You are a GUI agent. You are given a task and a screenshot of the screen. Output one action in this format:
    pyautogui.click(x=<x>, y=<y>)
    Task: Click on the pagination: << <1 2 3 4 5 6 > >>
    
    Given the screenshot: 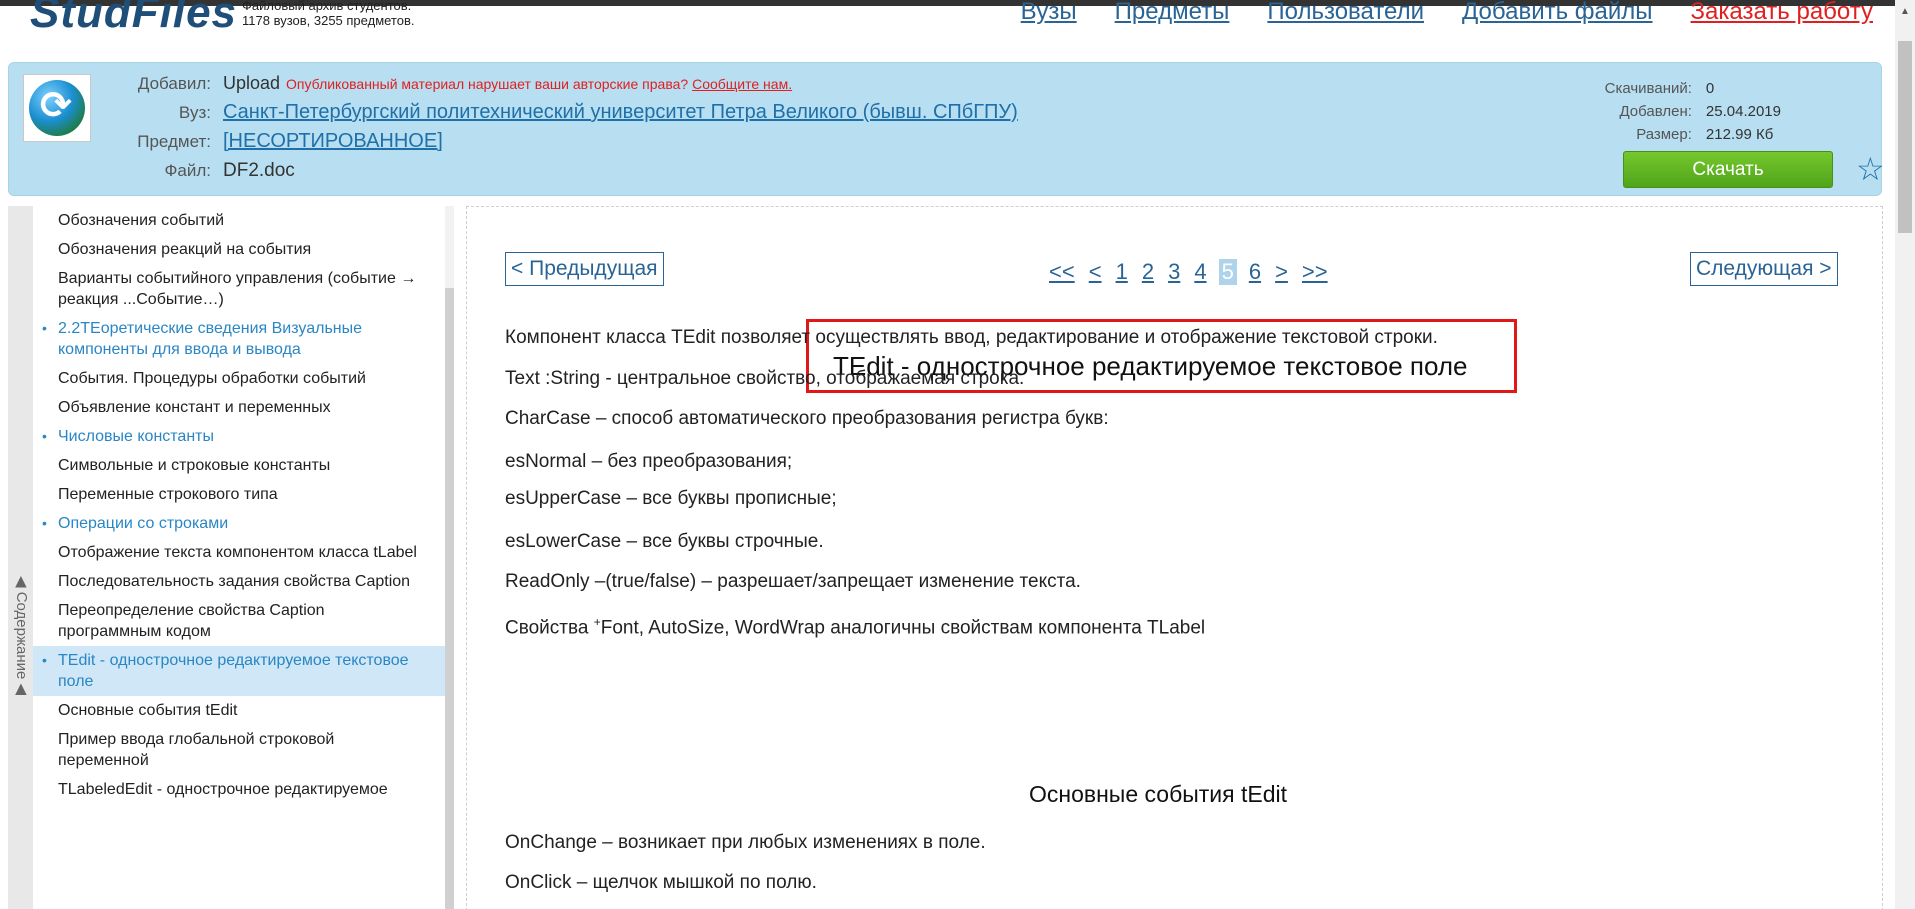 What is the action you would take?
    pyautogui.click(x=1188, y=272)
    